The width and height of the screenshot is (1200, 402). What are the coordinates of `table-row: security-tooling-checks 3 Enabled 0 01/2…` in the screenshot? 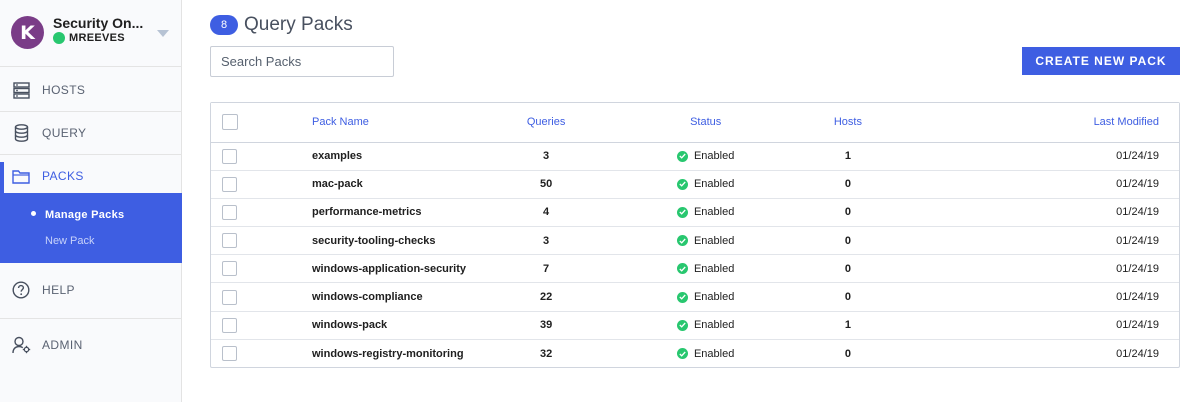 It's located at (695, 240).